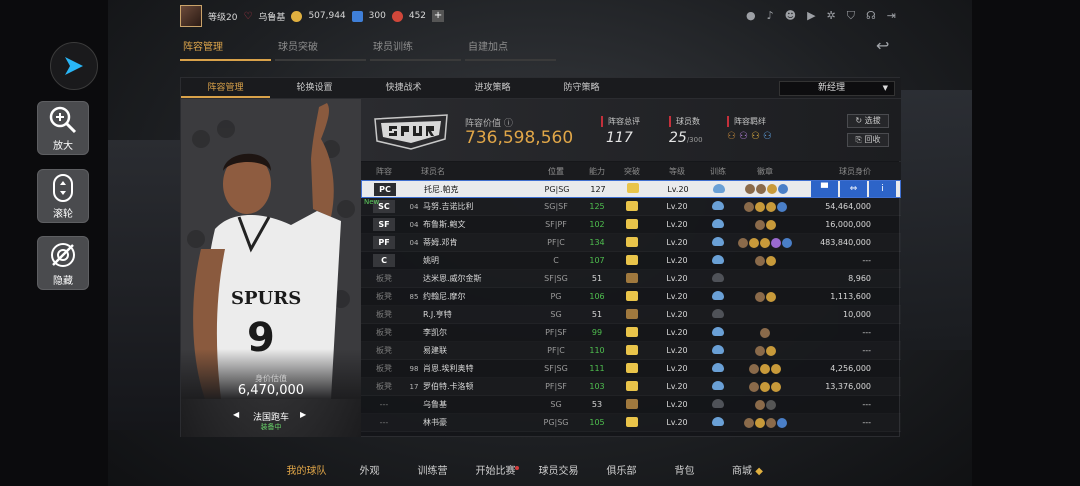 The width and height of the screenshot is (1080, 486). I want to click on nav-arrow-button, so click(74, 66).